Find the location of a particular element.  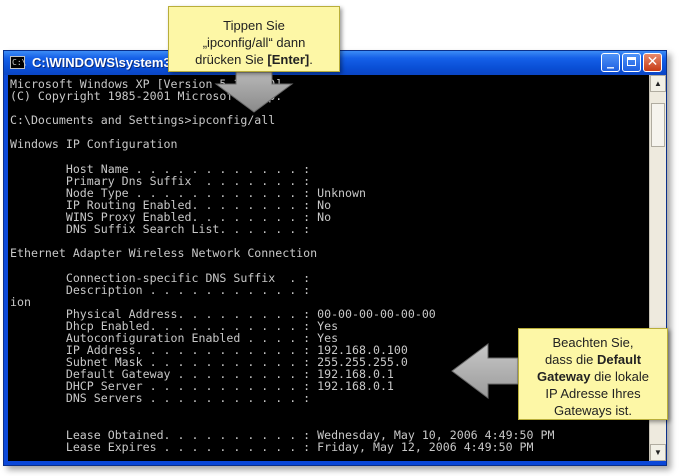

cmd-icon: C:\ is located at coordinates (18, 62).